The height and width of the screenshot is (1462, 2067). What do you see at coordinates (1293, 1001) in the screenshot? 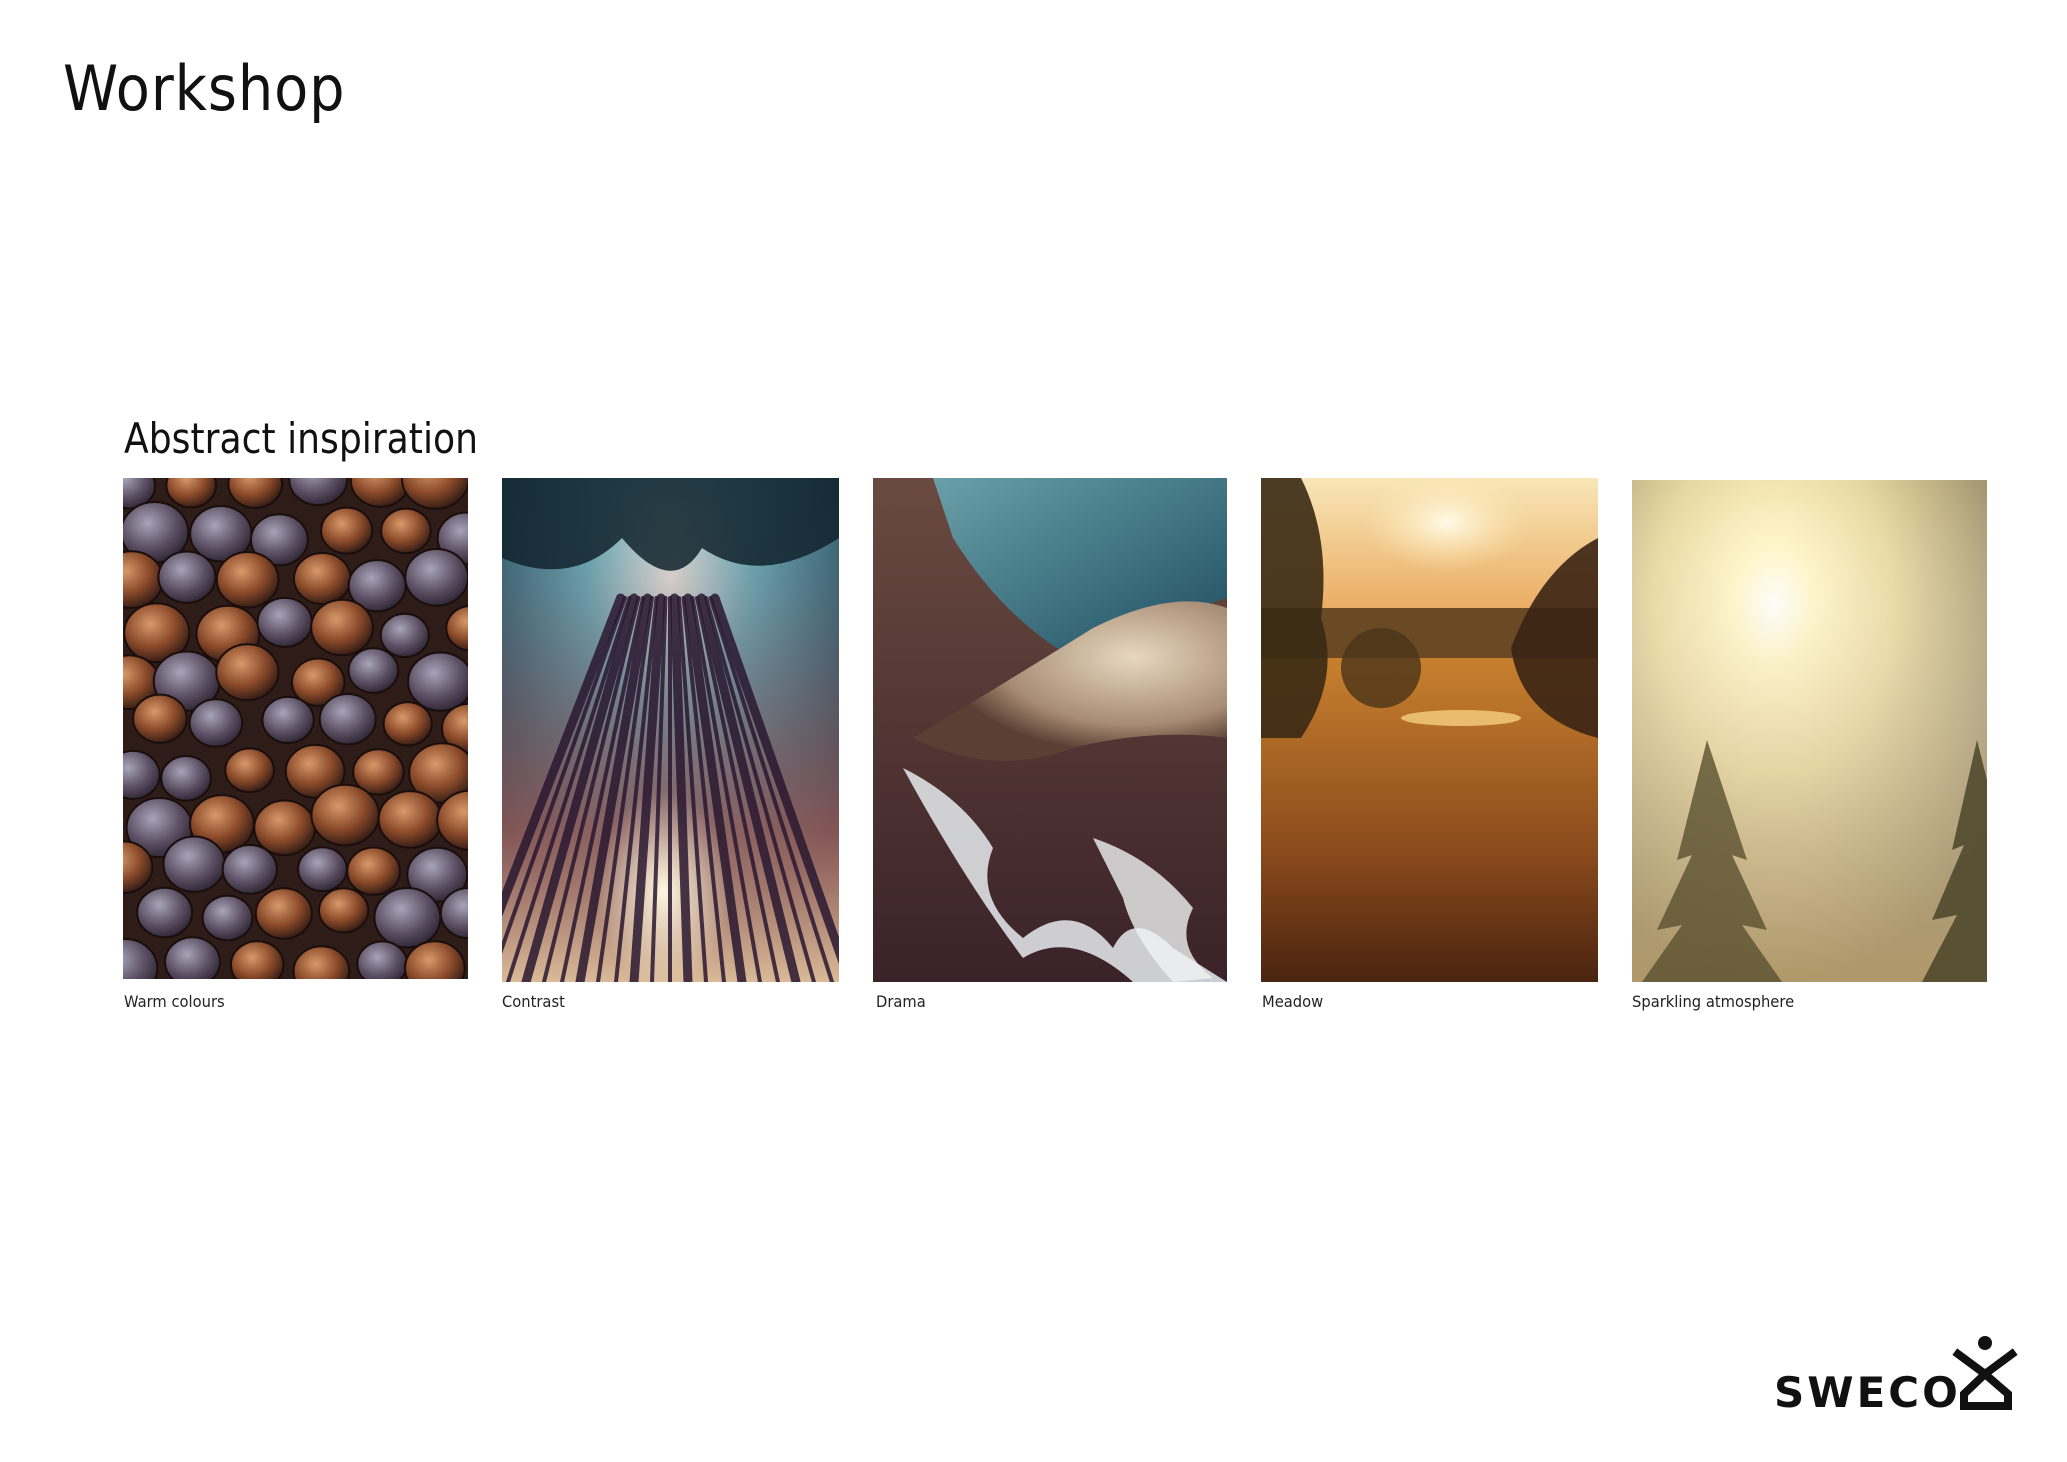
I see `caption-meadow: Meadow` at bounding box center [1293, 1001].